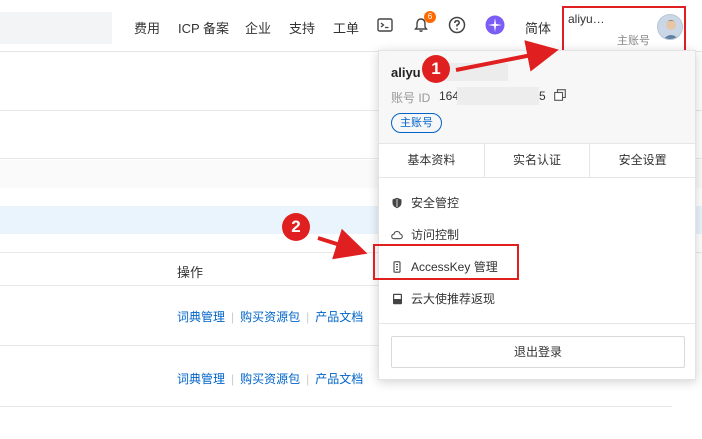 The height and width of the screenshot is (439, 702). Describe the element at coordinates (436, 69) in the screenshot. I see `step-1-marker: 1` at that location.